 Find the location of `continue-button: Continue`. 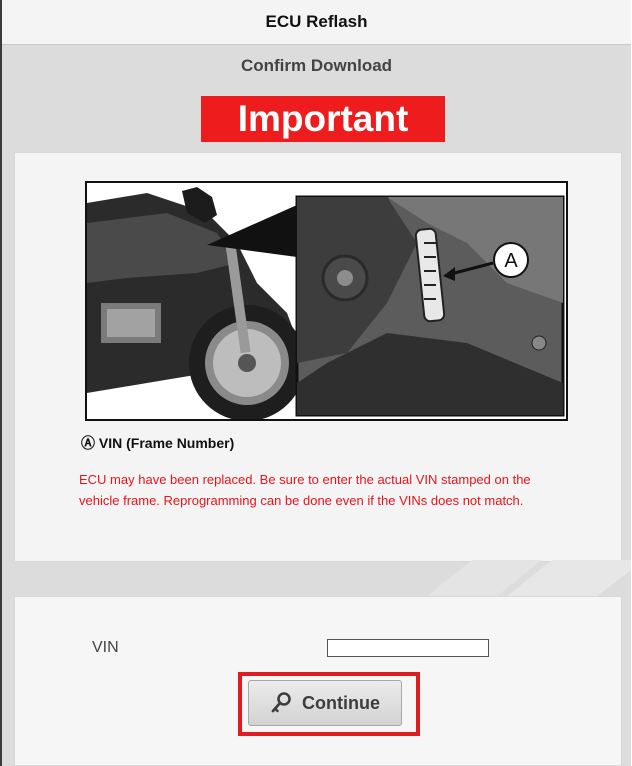

continue-button: Continue is located at coordinates (325, 703).